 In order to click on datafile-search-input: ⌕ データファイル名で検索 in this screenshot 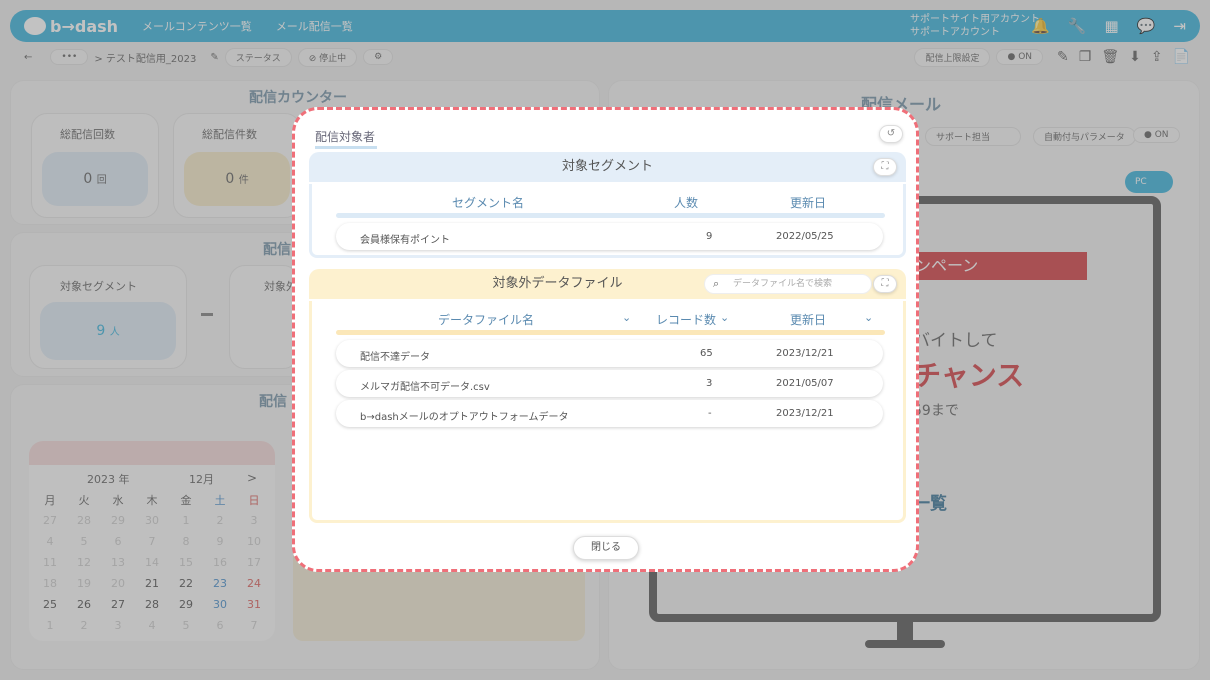, I will do `click(788, 284)`.